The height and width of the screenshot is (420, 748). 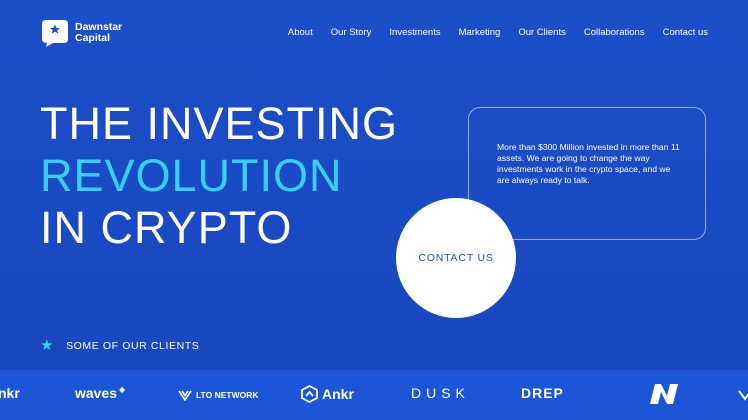 What do you see at coordinates (351, 32) in the screenshot?
I see `nav-our-story: Our Story` at bounding box center [351, 32].